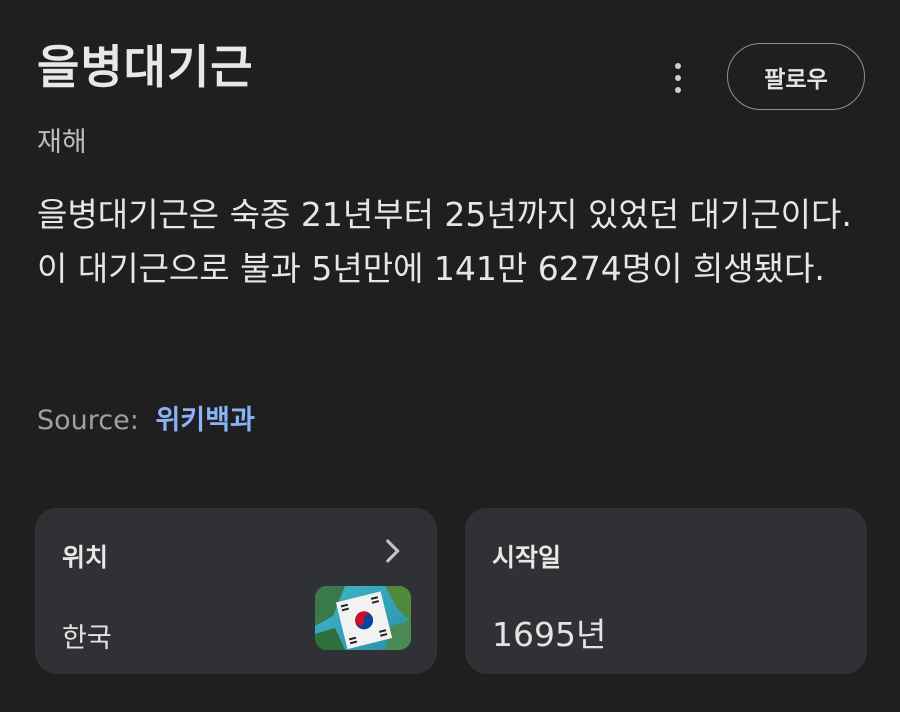 This screenshot has width=900, height=712. What do you see at coordinates (666, 591) in the screenshot?
I see `start-date-card: 시작일 1695년` at bounding box center [666, 591].